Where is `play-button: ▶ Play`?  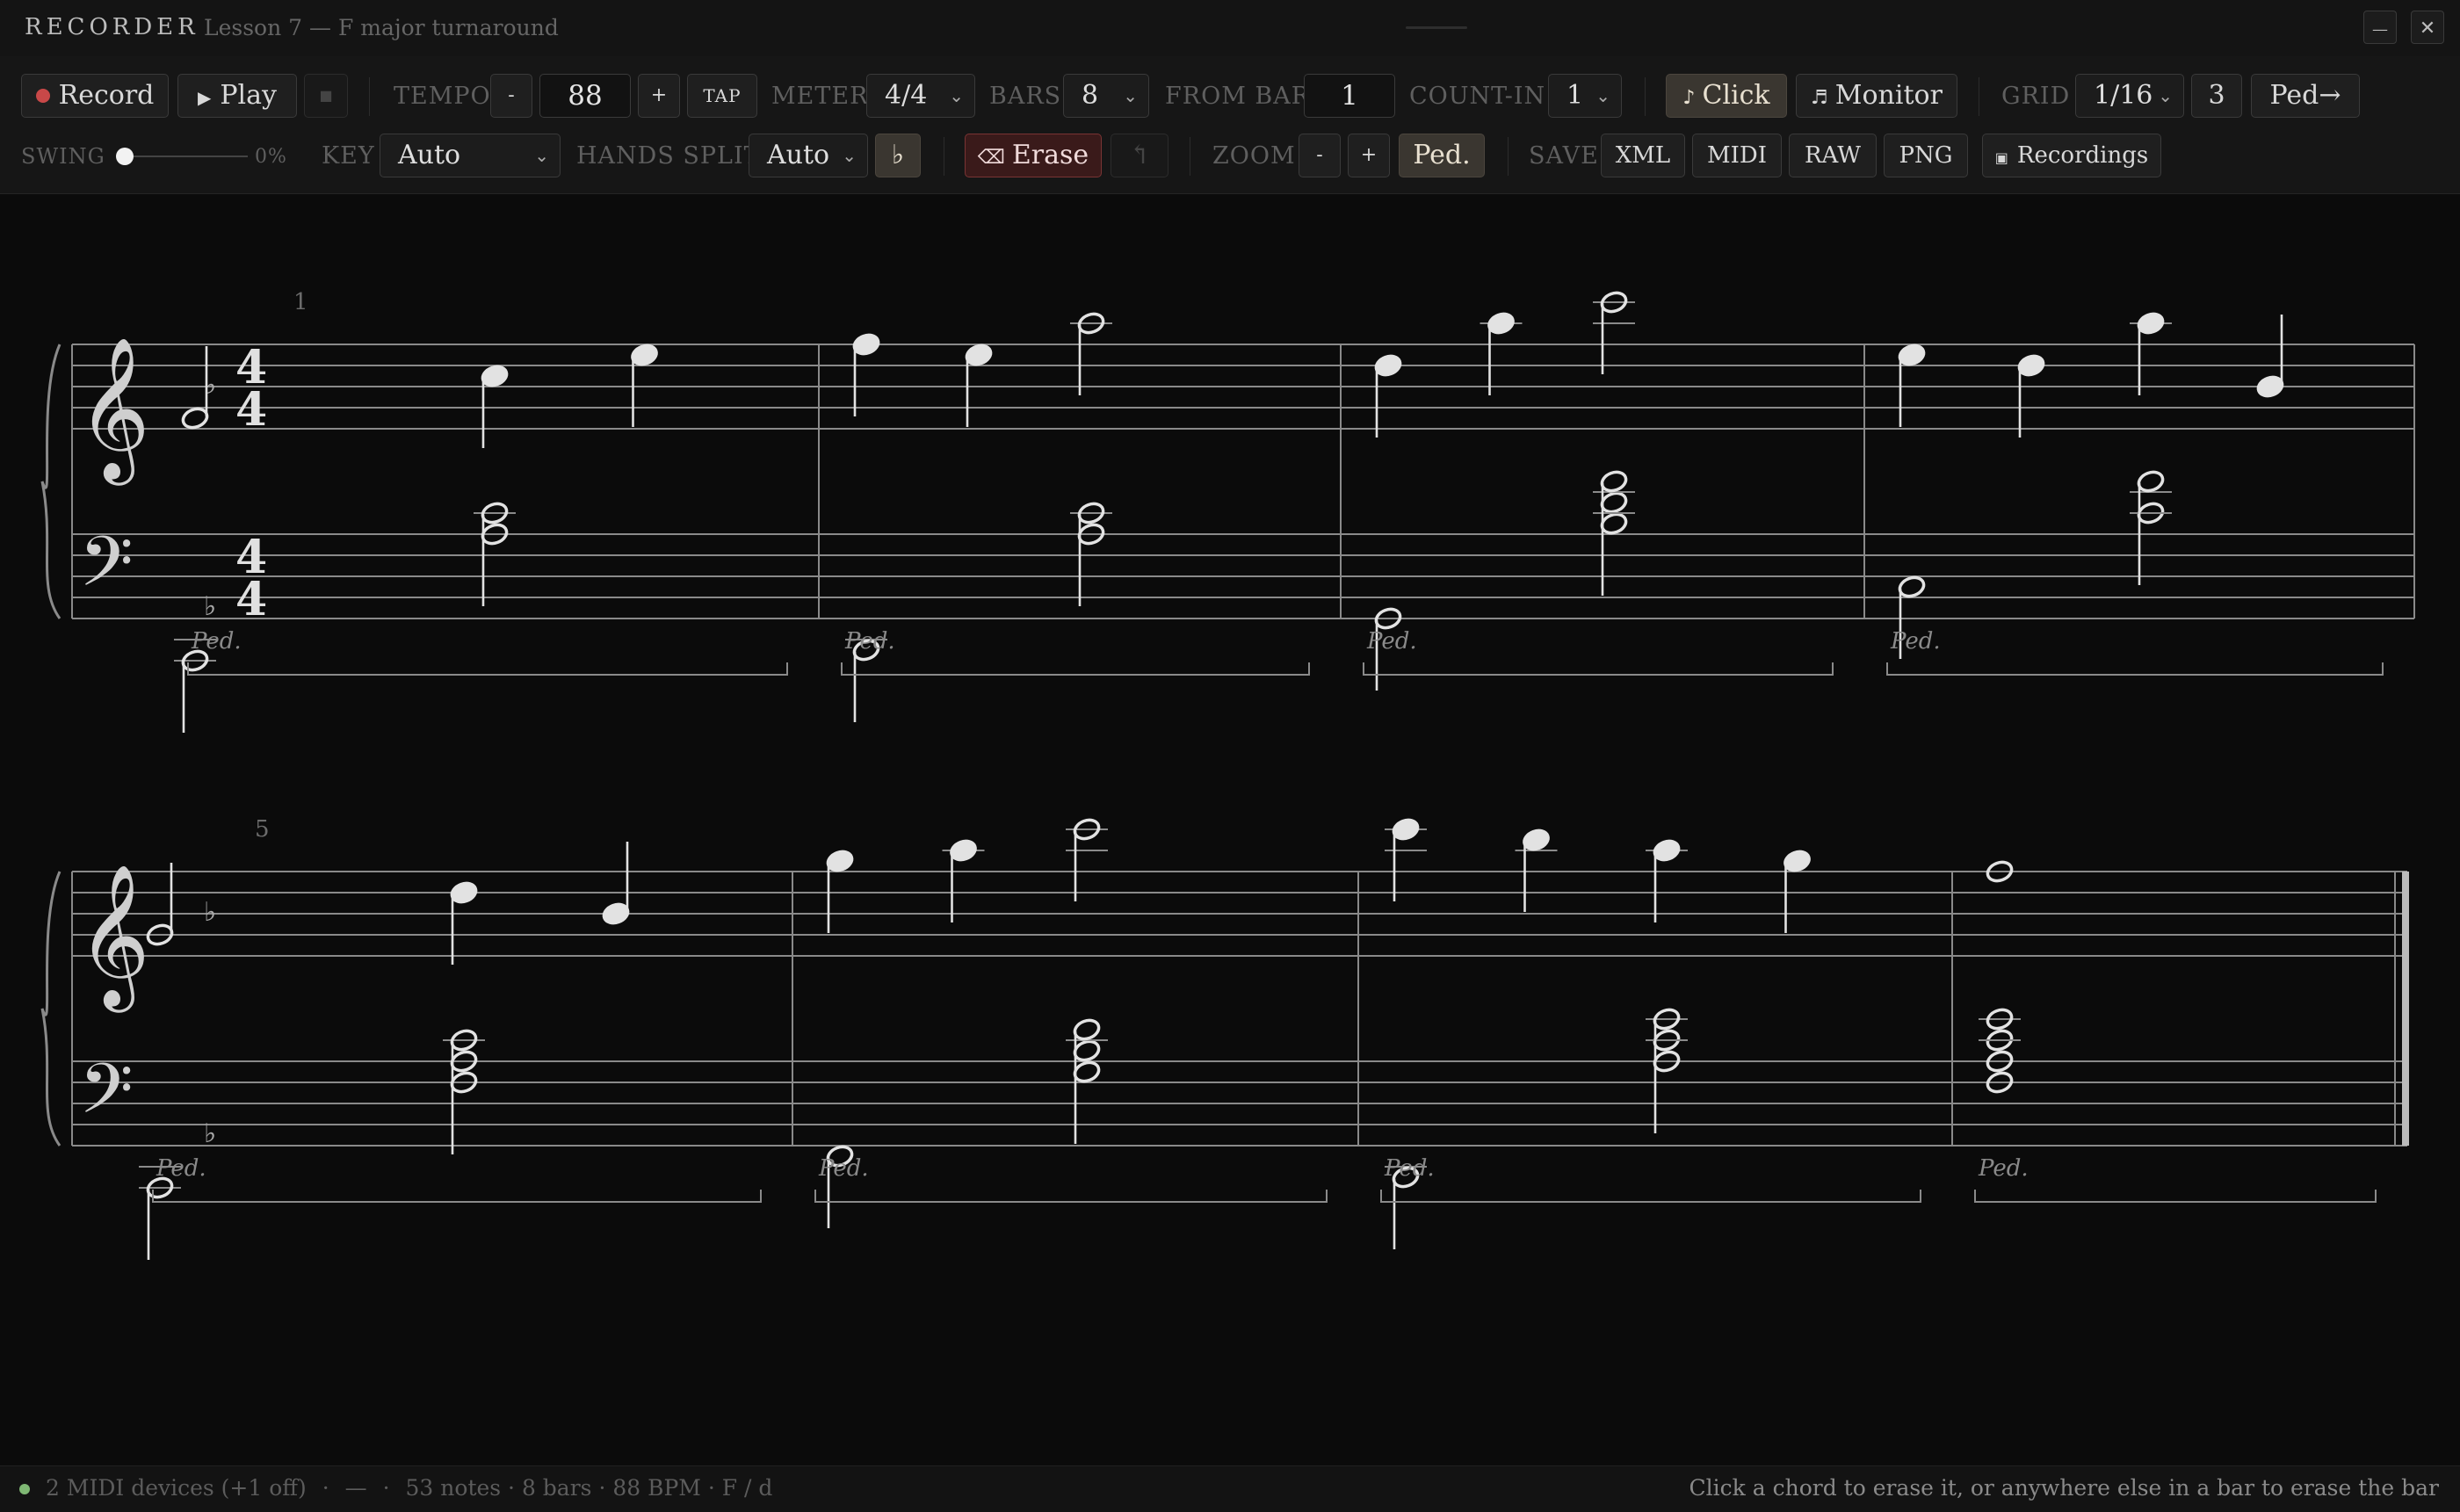 play-button: ▶ Play is located at coordinates (237, 96).